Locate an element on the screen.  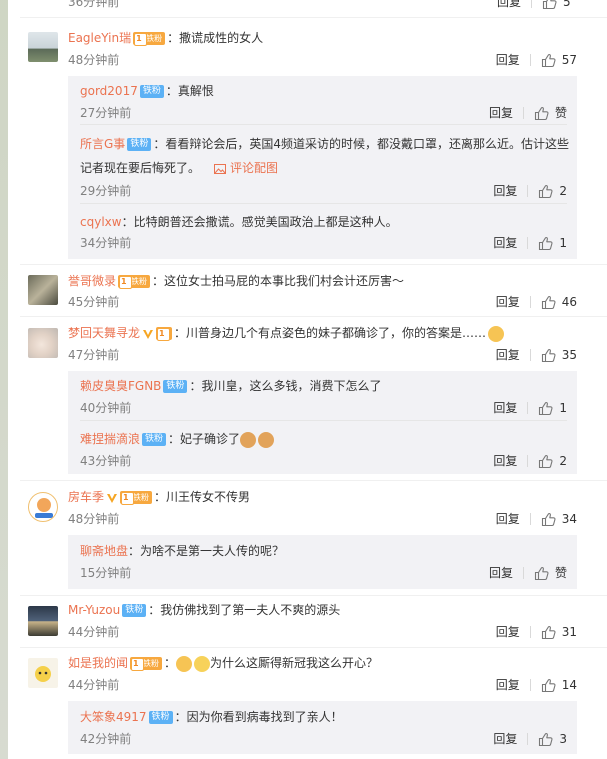
fan-badge: 1 is located at coordinates (164, 334).